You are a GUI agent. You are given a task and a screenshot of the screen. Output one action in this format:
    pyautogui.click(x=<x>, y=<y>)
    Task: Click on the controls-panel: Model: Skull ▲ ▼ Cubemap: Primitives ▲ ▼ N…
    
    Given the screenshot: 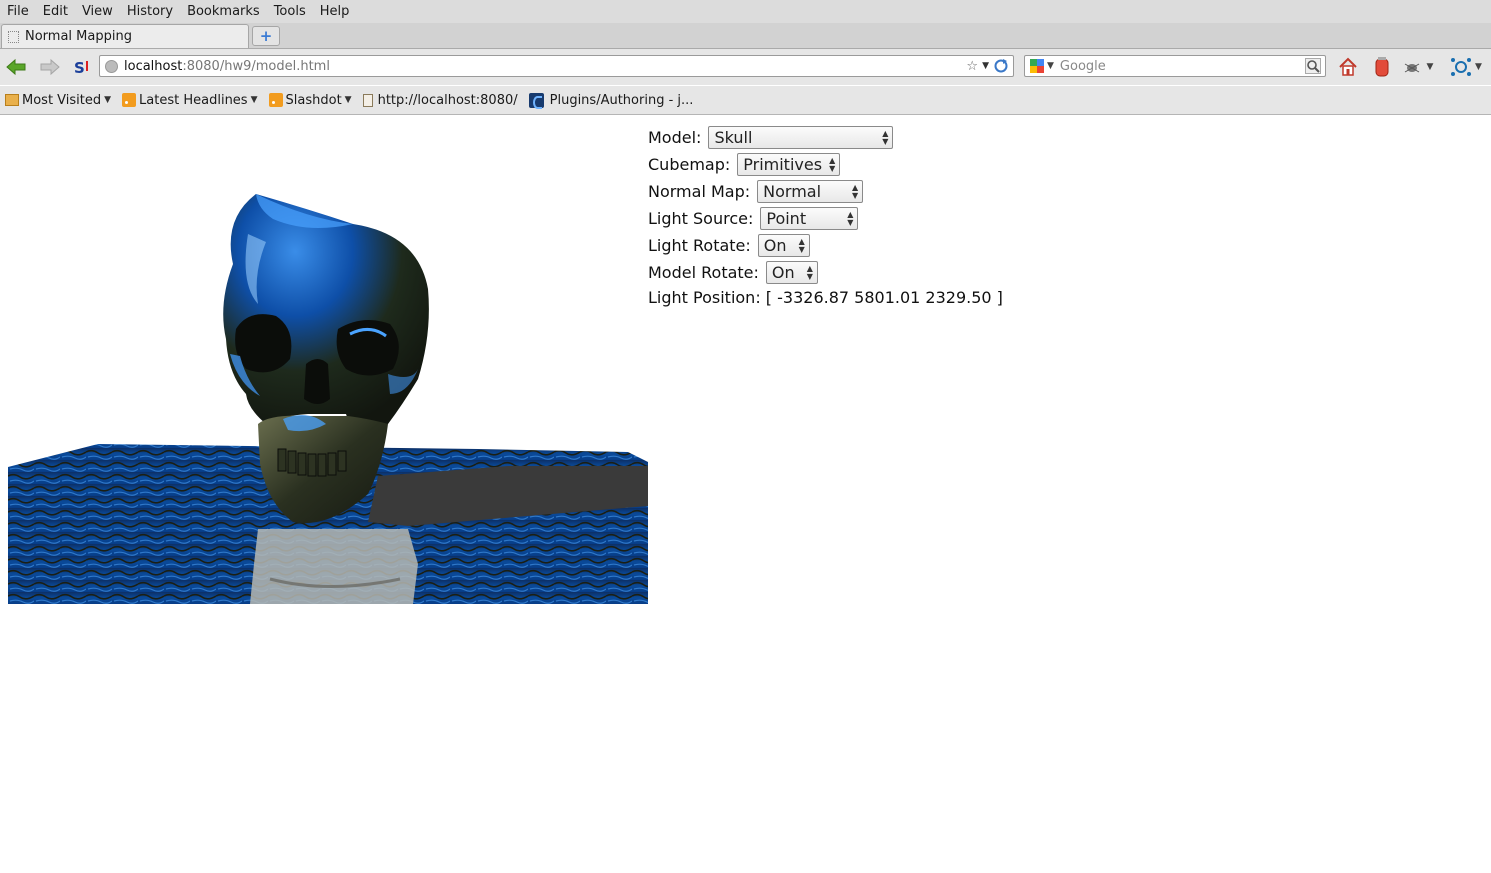 What is the action you would take?
    pyautogui.click(x=825, y=215)
    